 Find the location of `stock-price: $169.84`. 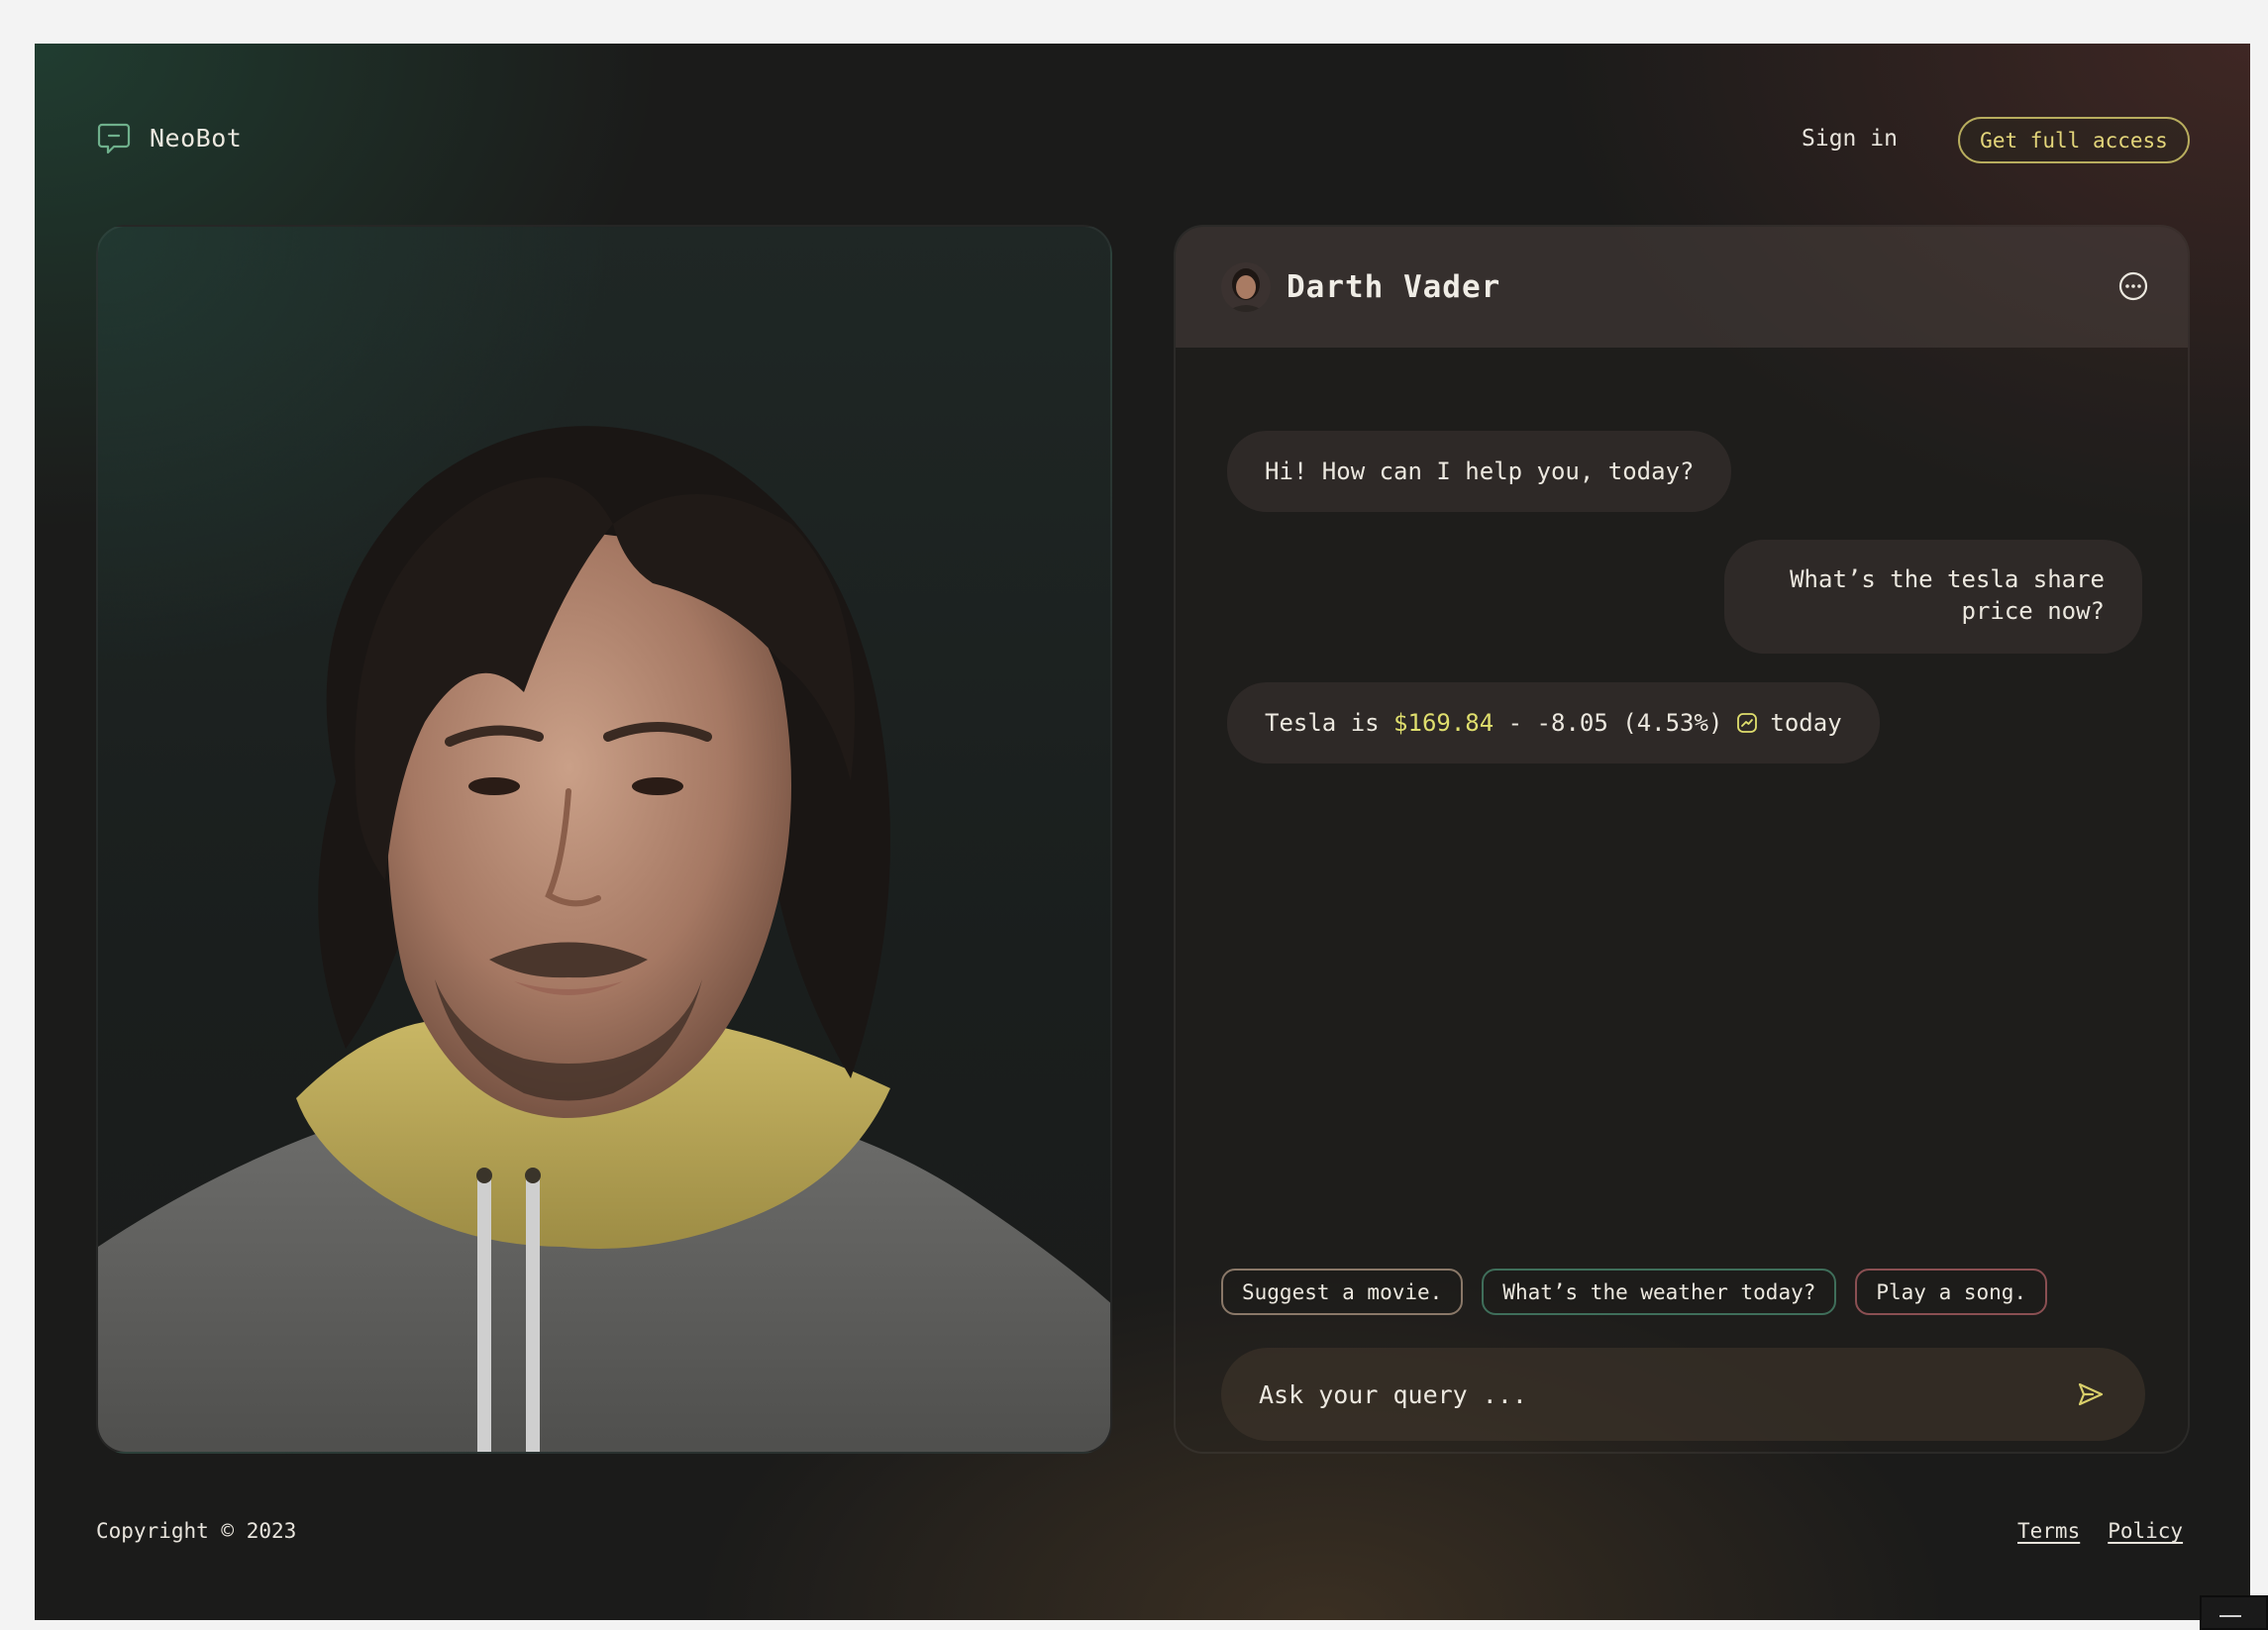

stock-price: $169.84 is located at coordinates (1444, 723).